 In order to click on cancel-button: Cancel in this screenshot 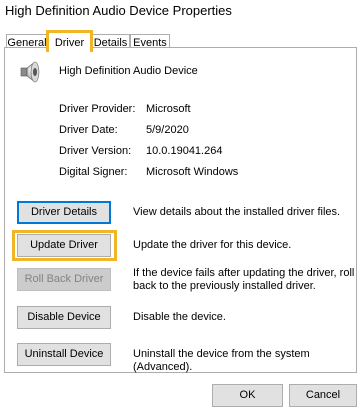, I will do `click(323, 395)`.